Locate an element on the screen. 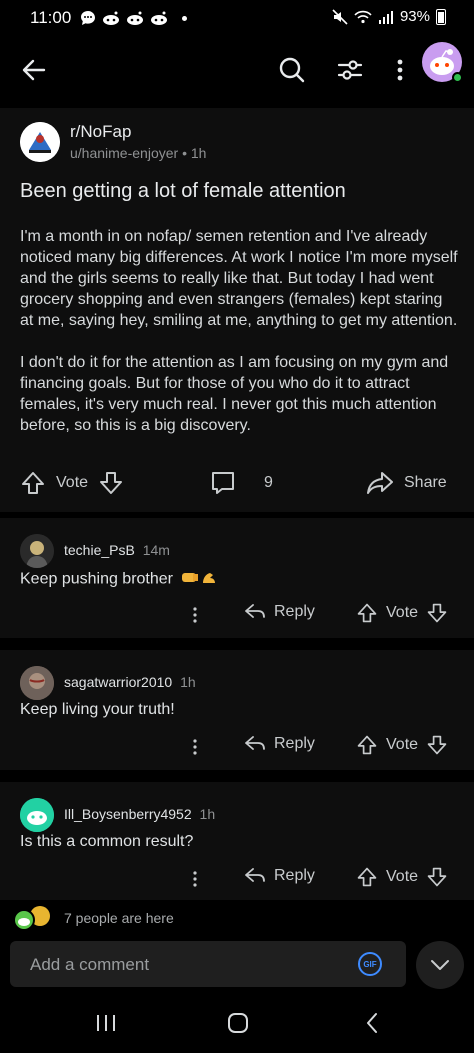  fist-bump-emoji is located at coordinates (199, 579).